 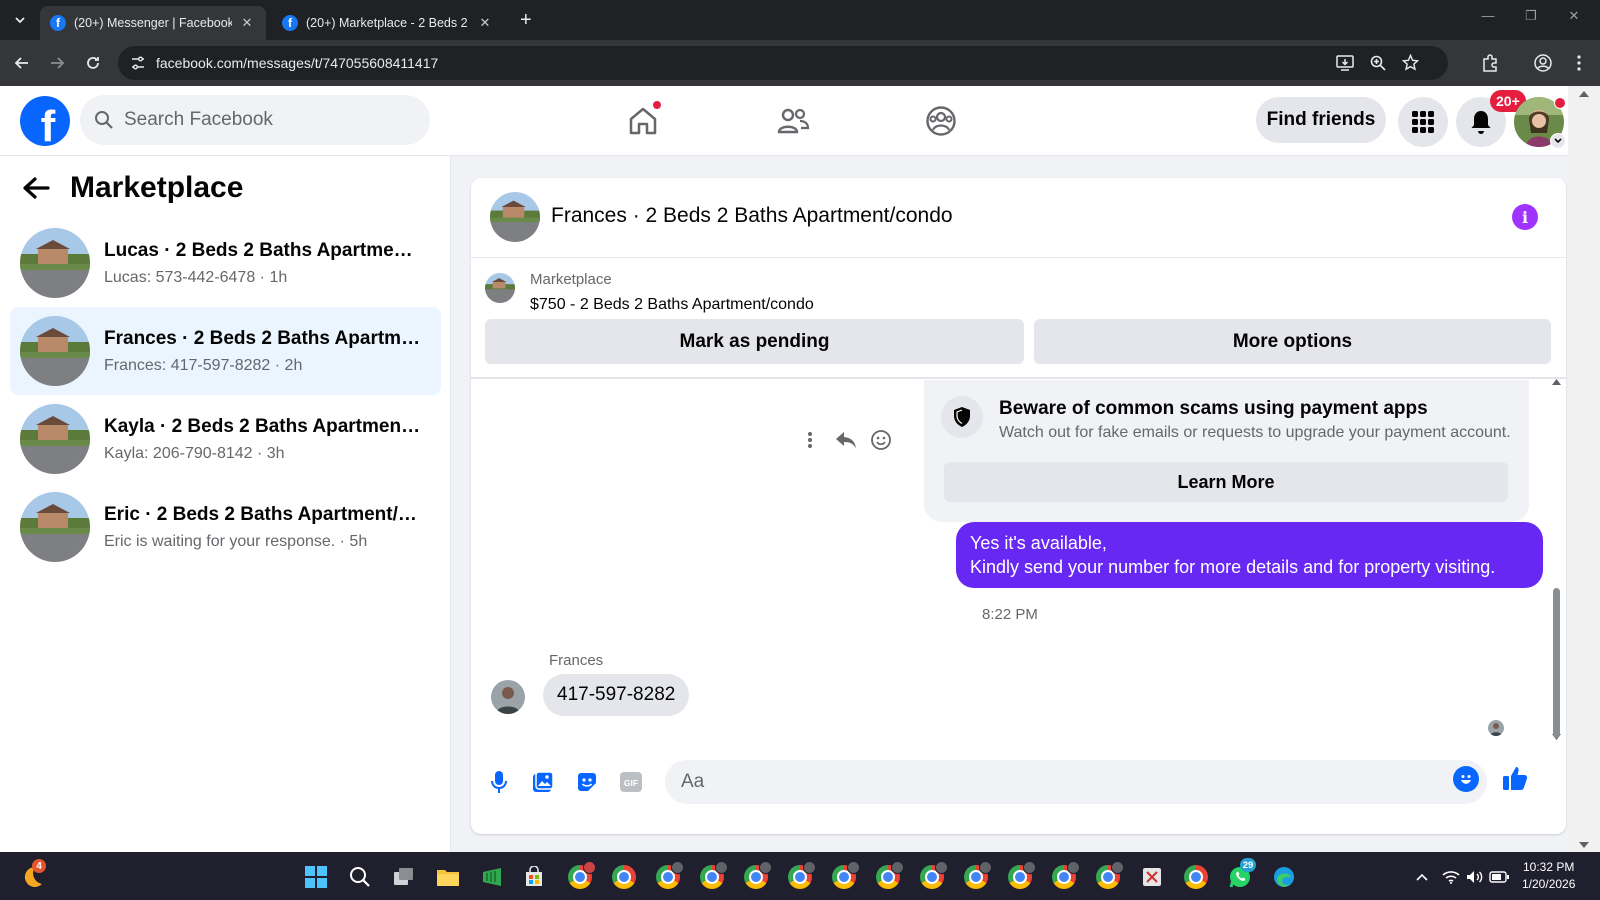 What do you see at coordinates (846, 440) in the screenshot?
I see `reply-icon` at bounding box center [846, 440].